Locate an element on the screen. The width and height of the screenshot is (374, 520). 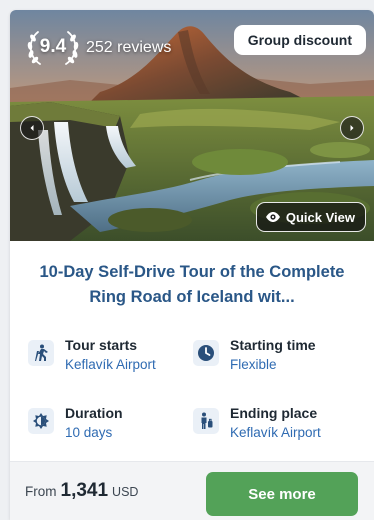
quick-view-button: Quick View is located at coordinates (310, 217).